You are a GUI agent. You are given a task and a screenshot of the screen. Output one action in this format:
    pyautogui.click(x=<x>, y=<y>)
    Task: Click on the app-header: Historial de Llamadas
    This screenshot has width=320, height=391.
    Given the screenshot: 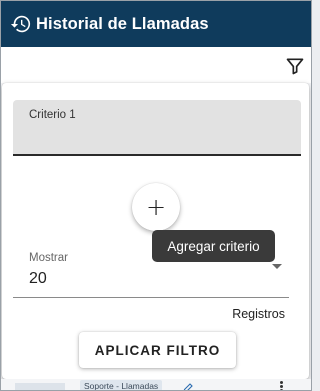 What is the action you would take?
    pyautogui.click(x=156, y=24)
    